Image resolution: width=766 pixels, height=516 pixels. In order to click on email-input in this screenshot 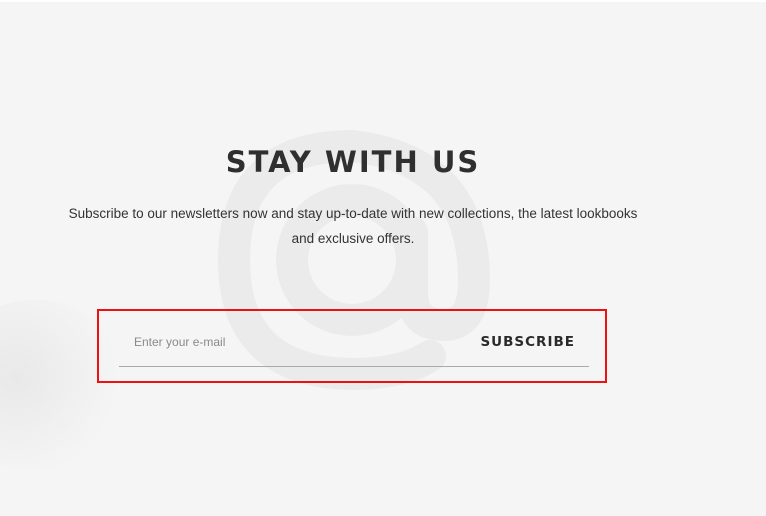, I will do `click(295, 342)`.